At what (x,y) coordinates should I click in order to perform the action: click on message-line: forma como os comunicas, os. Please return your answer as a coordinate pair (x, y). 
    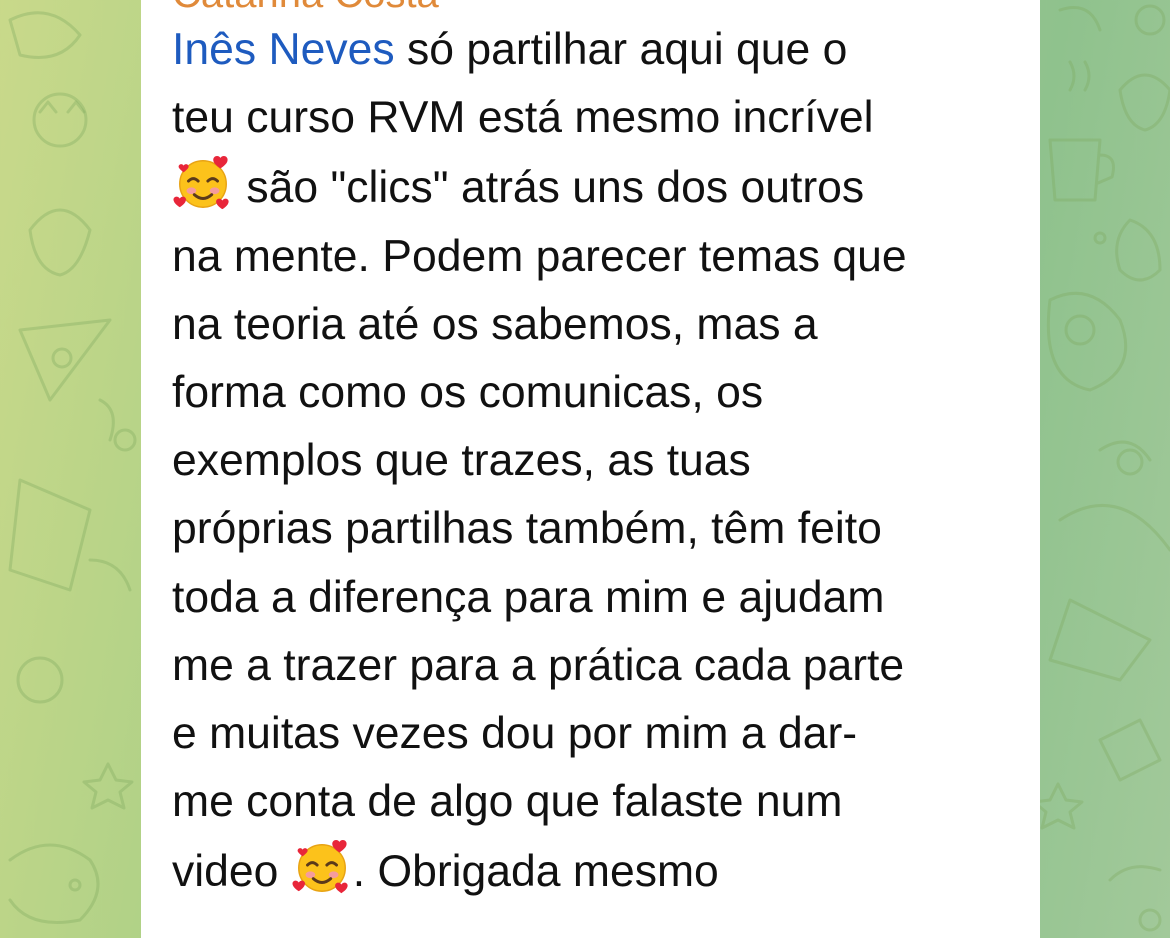
    Looking at the image, I should click on (468, 393).